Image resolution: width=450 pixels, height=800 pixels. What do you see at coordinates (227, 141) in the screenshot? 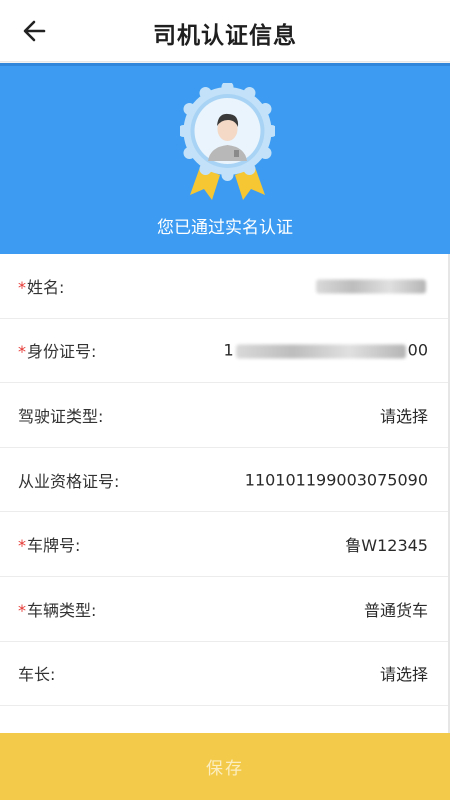
I see `verified-avatar-badge-icon` at bounding box center [227, 141].